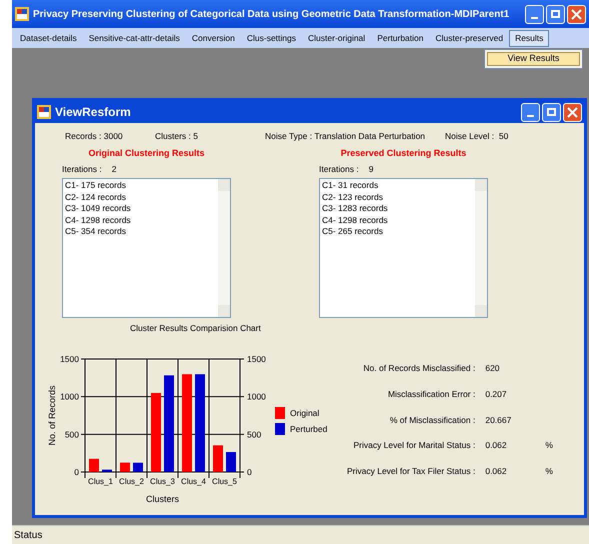 Image resolution: width=589 pixels, height=544 pixels. Describe the element at coordinates (431, 394) in the screenshot. I see `stat-label: Misclassification Error :` at that location.